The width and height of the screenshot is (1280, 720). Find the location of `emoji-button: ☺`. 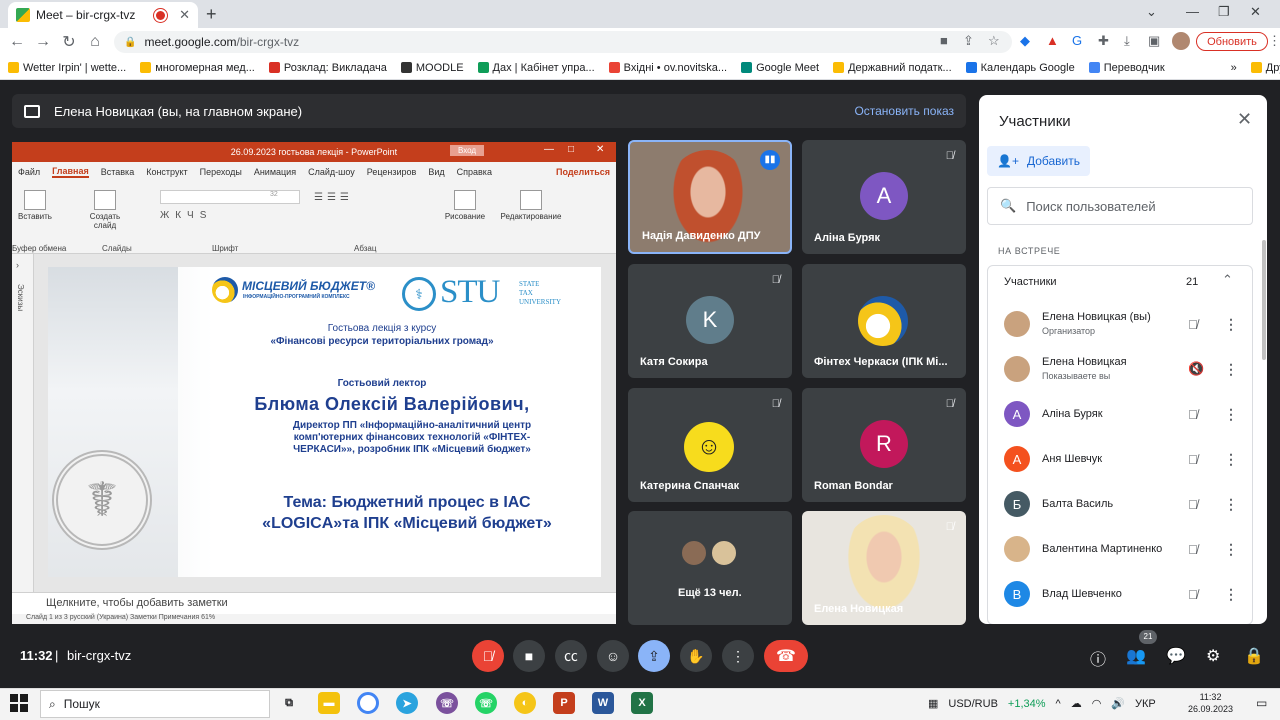

emoji-button: ☺ is located at coordinates (613, 656).